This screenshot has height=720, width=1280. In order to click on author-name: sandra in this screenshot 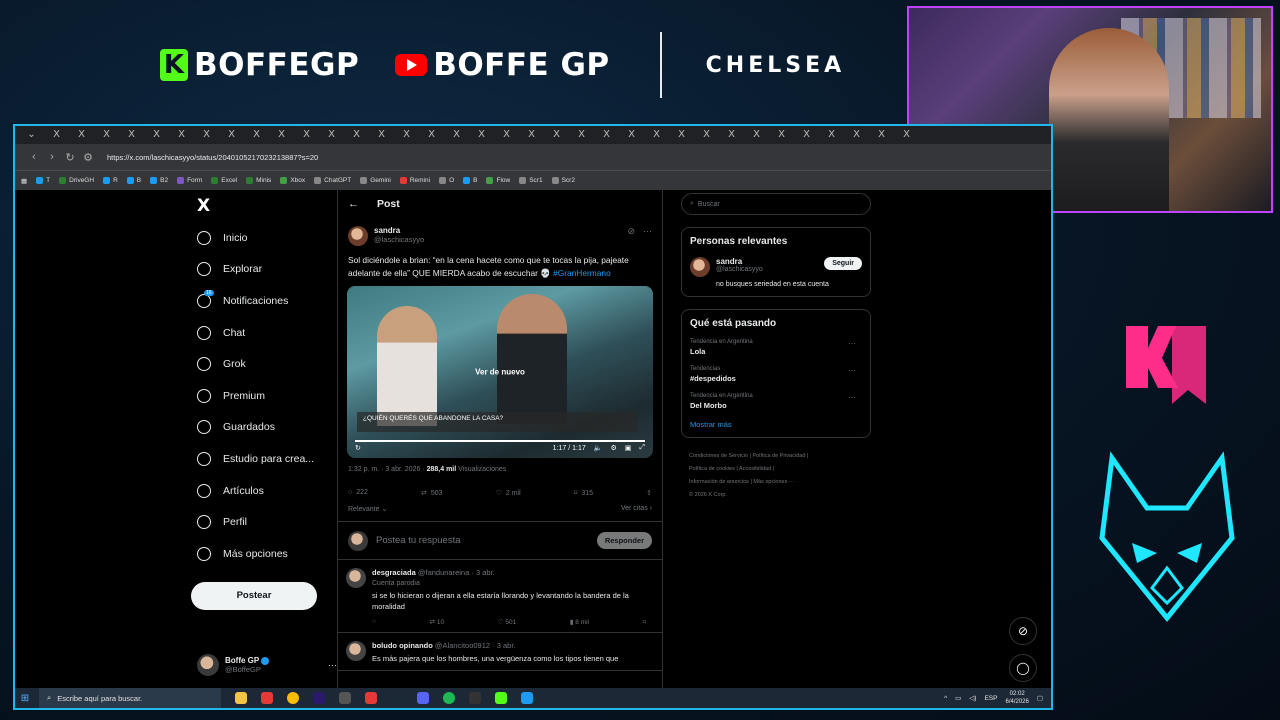, I will do `click(399, 230)`.